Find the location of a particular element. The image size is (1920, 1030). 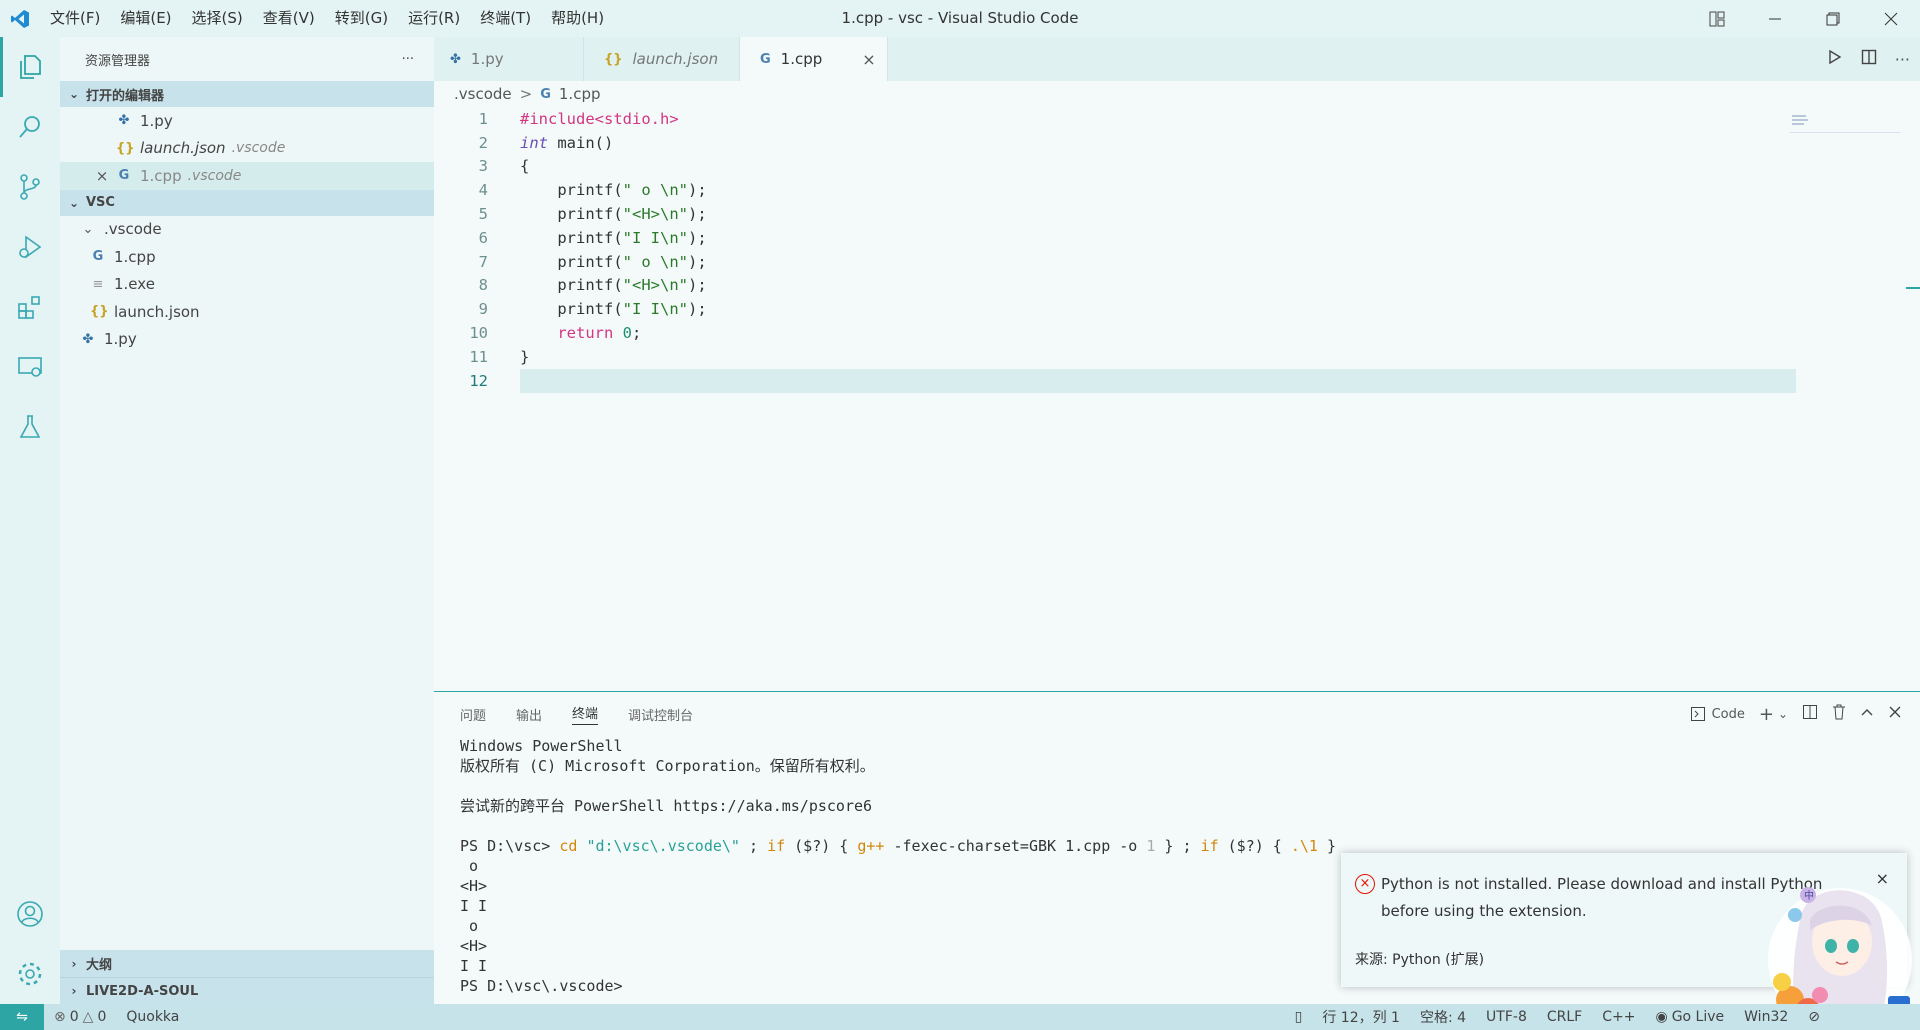

chevron-down-icon: ⌄ is located at coordinates (1783, 714).